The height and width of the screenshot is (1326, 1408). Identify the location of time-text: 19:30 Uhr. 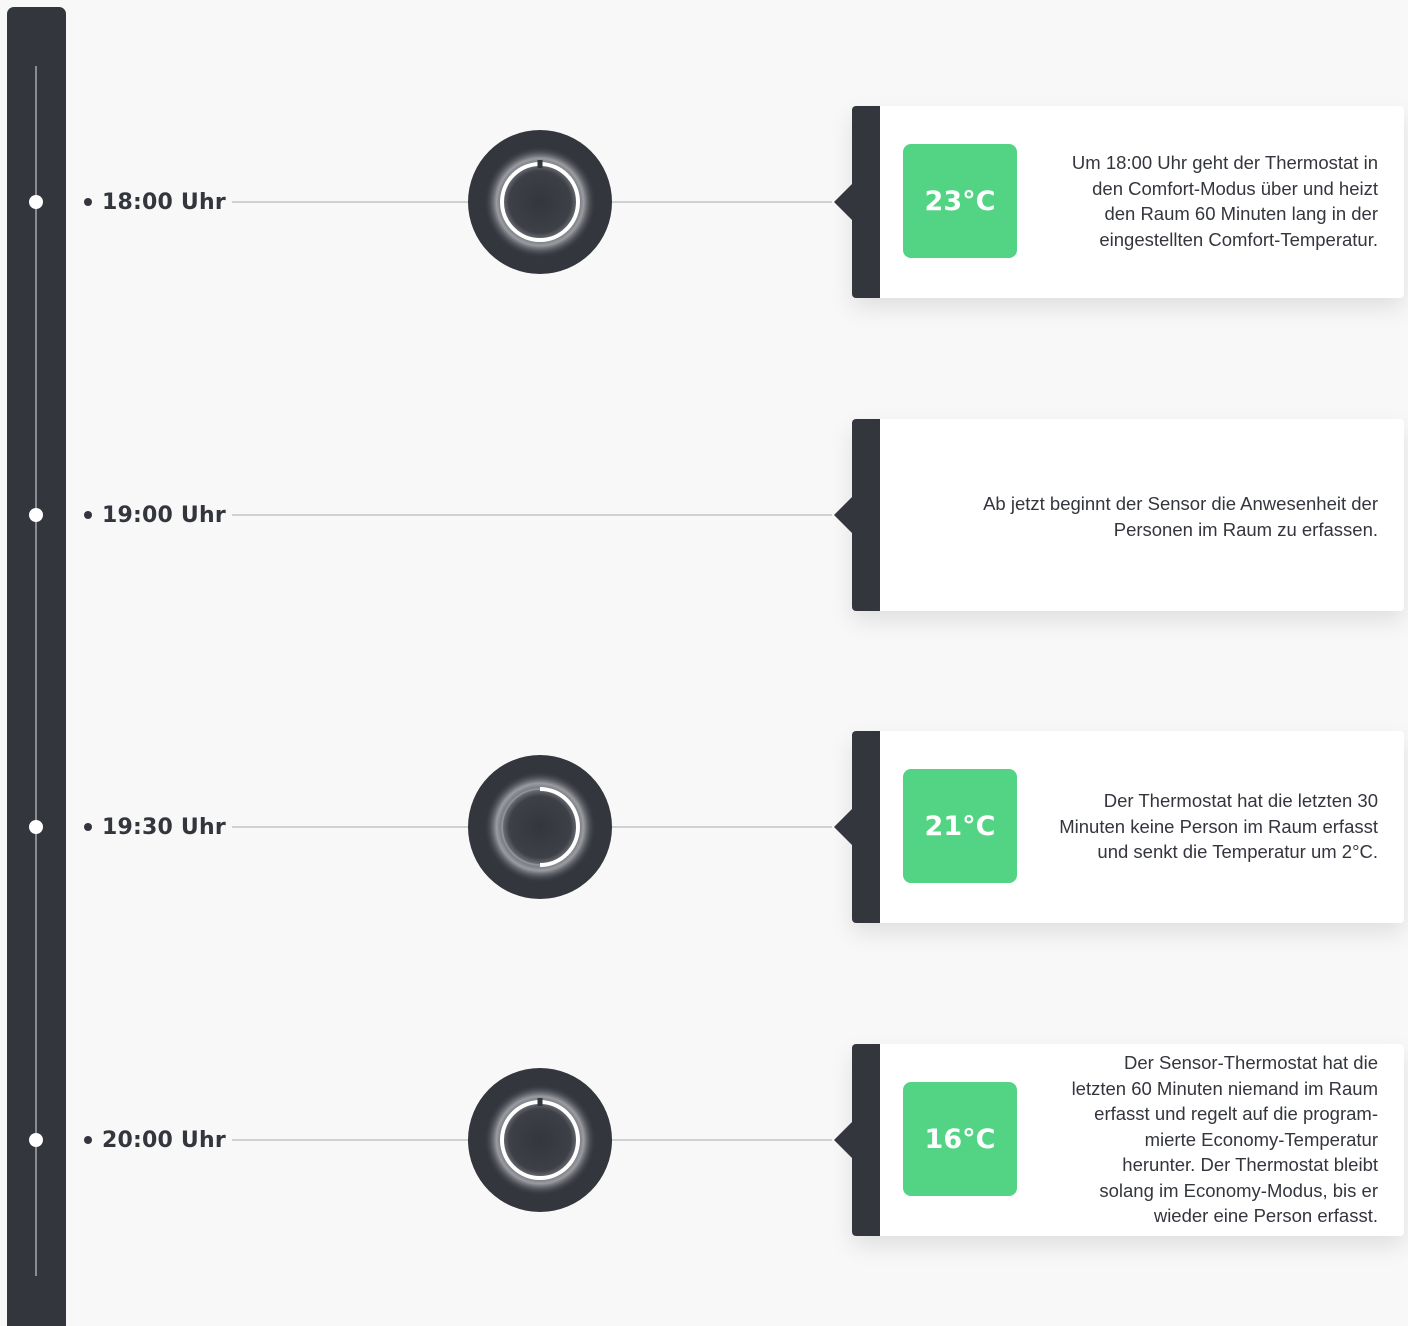
(164, 827).